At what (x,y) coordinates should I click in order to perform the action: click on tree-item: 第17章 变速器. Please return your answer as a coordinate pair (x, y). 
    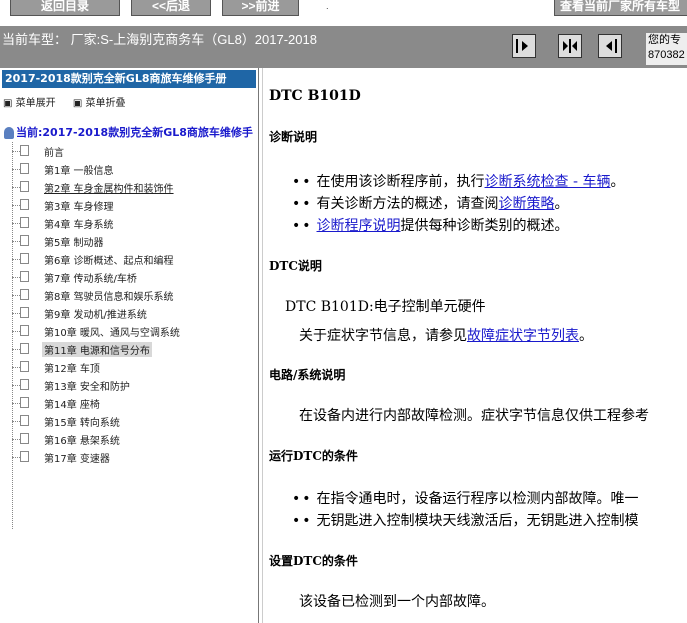
    Looking at the image, I should click on (135, 457).